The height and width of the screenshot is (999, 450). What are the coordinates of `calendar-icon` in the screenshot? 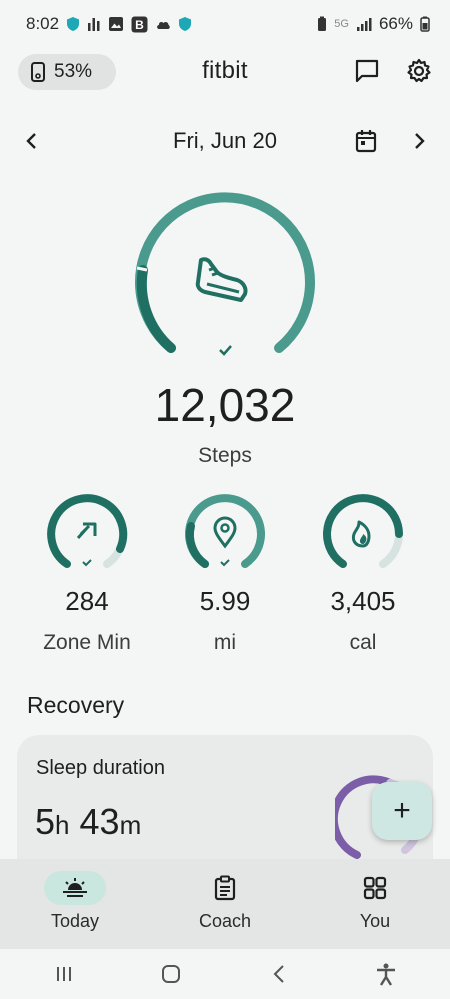 It's located at (366, 141).